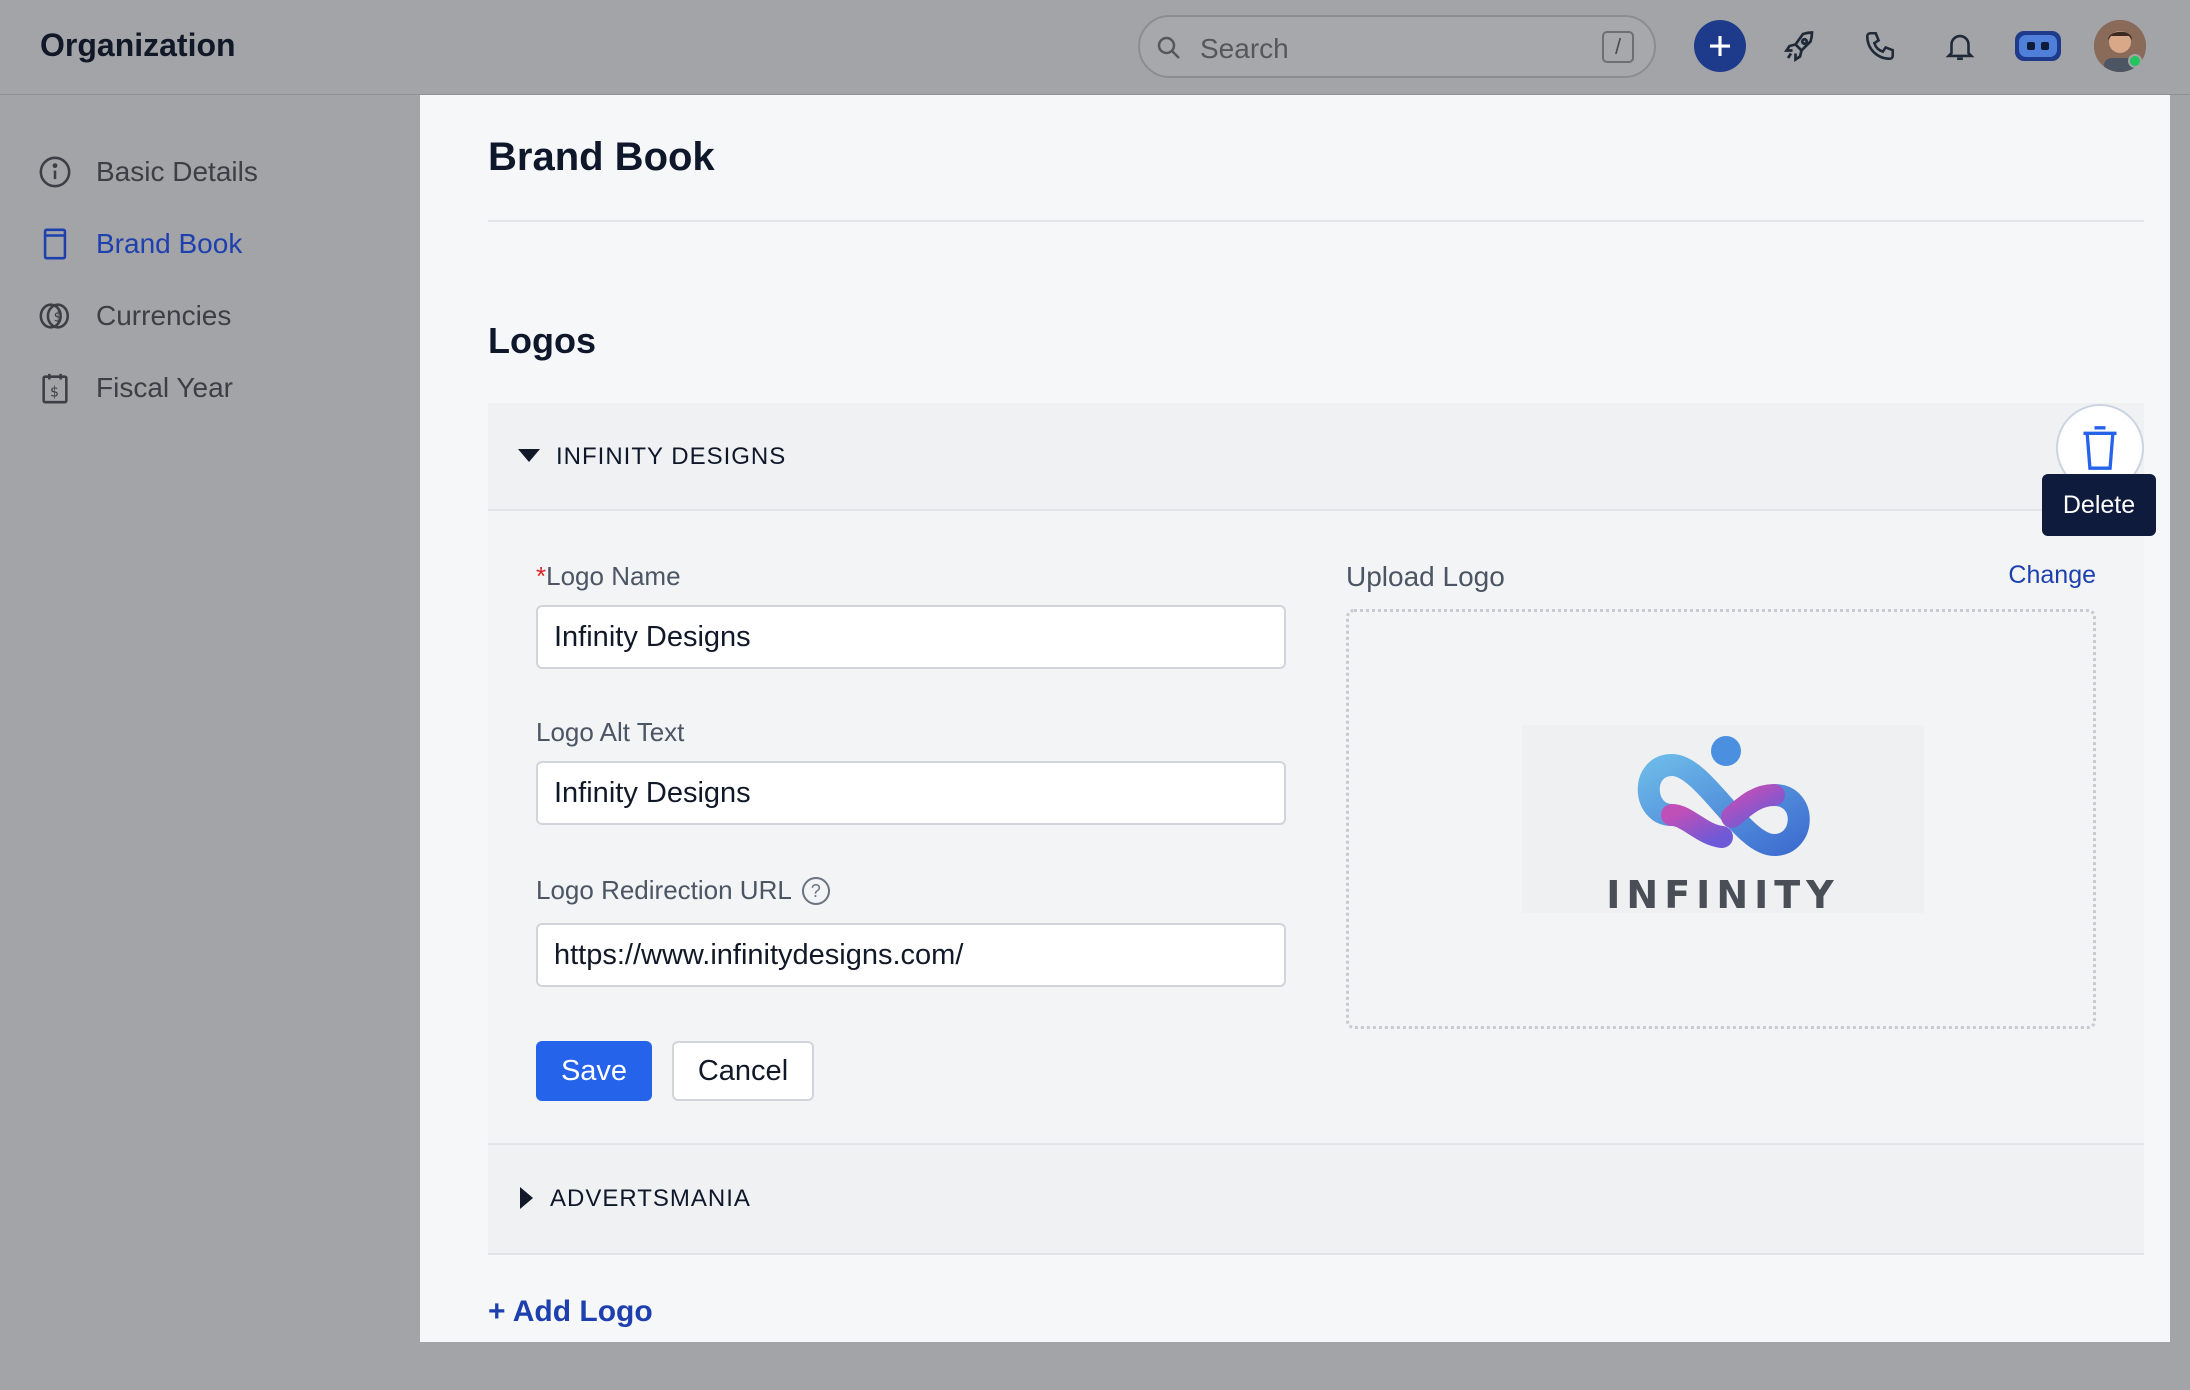  Describe the element at coordinates (542, 340) in the screenshot. I see `section-title-logos: Logos` at that location.